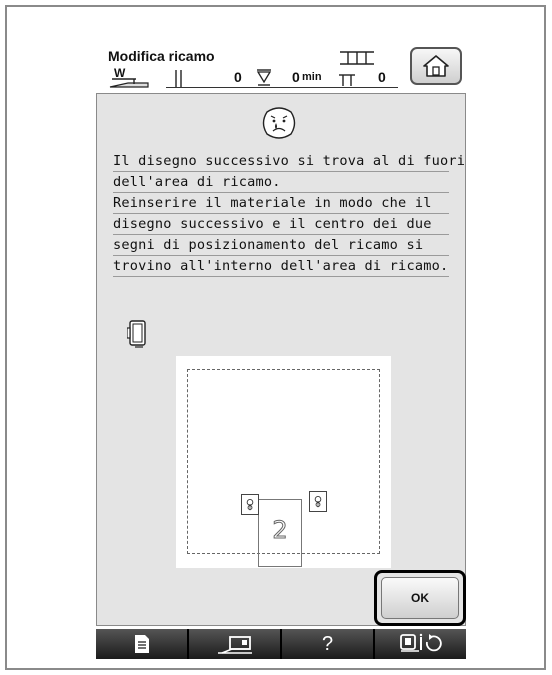 Image resolution: width=552 pixels, height=675 pixels. Describe the element at coordinates (178, 78) in the screenshot. I see `stitch-counter-icon` at that location.